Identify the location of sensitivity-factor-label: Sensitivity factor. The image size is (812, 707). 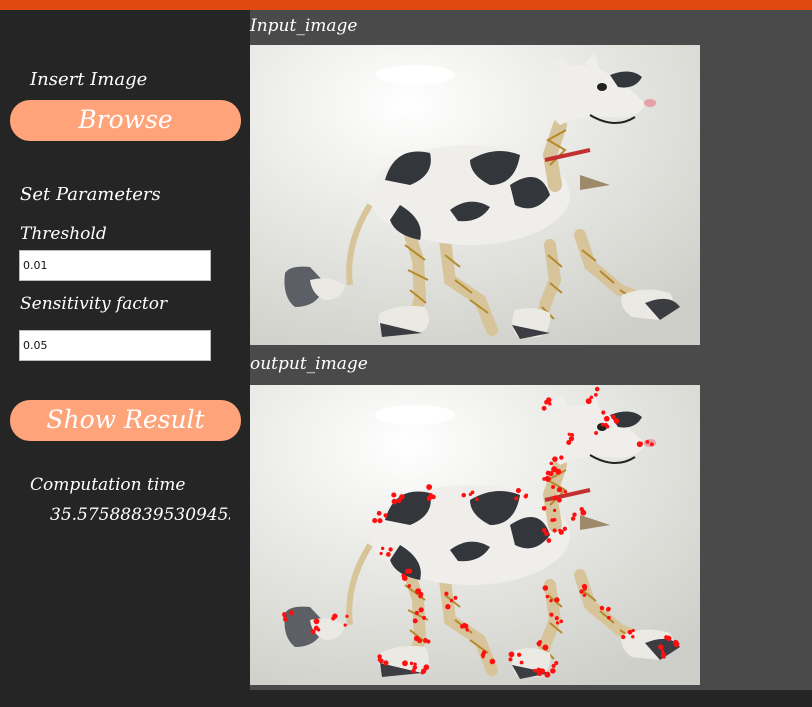
(94, 304).